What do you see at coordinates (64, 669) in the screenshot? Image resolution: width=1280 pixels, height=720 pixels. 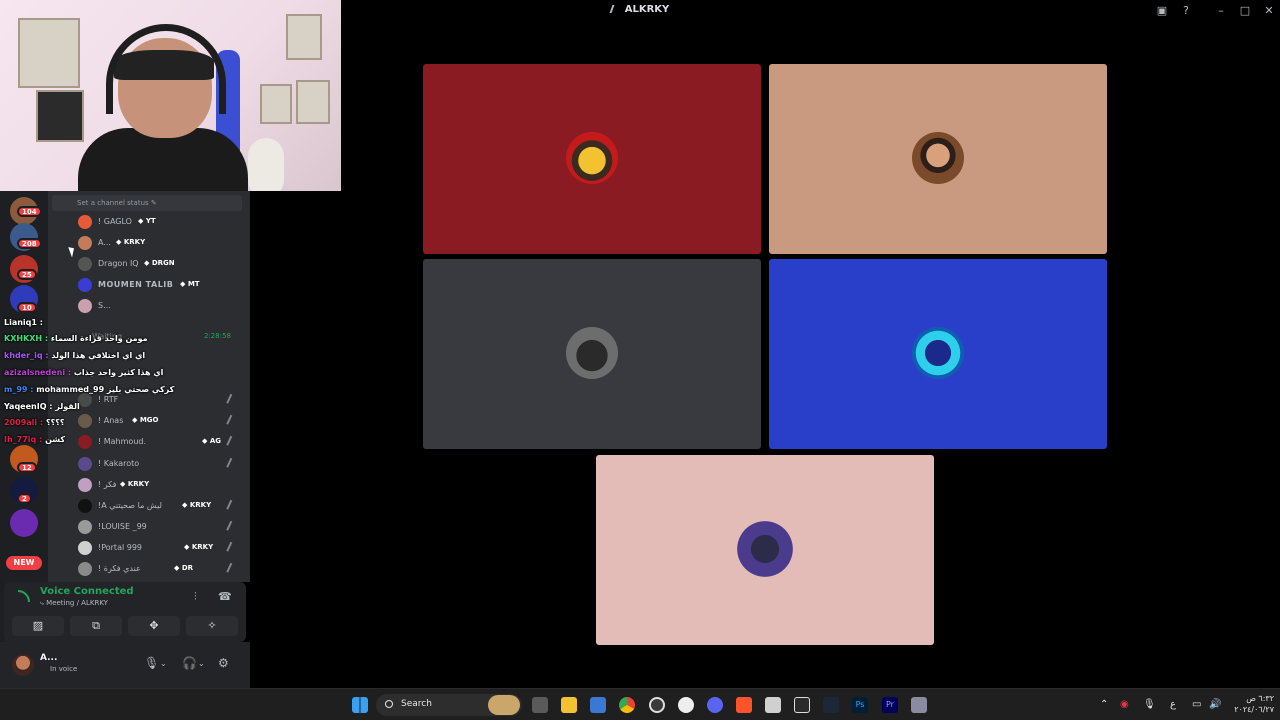 I see `user-status: In voice` at bounding box center [64, 669].